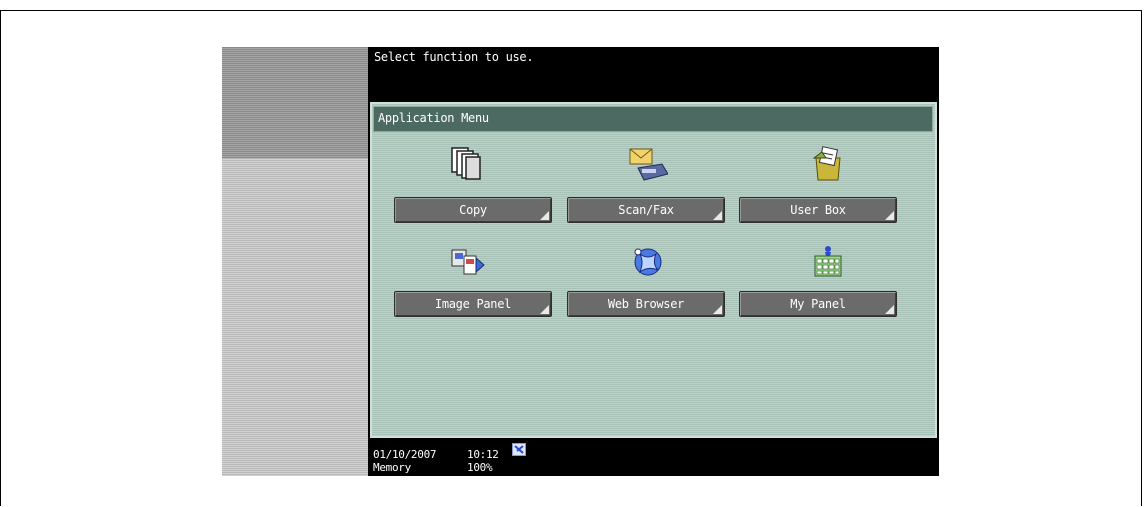 The width and height of the screenshot is (1144, 507). I want to click on image-panel-icon, so click(468, 262).